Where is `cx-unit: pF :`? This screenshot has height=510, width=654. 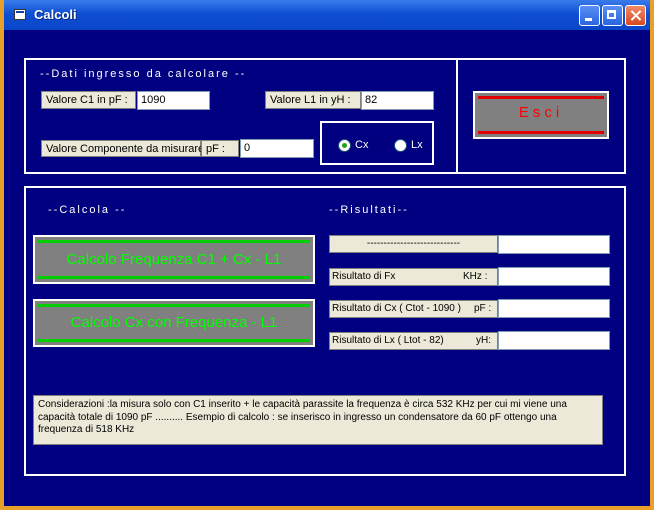 cx-unit: pF : is located at coordinates (483, 308).